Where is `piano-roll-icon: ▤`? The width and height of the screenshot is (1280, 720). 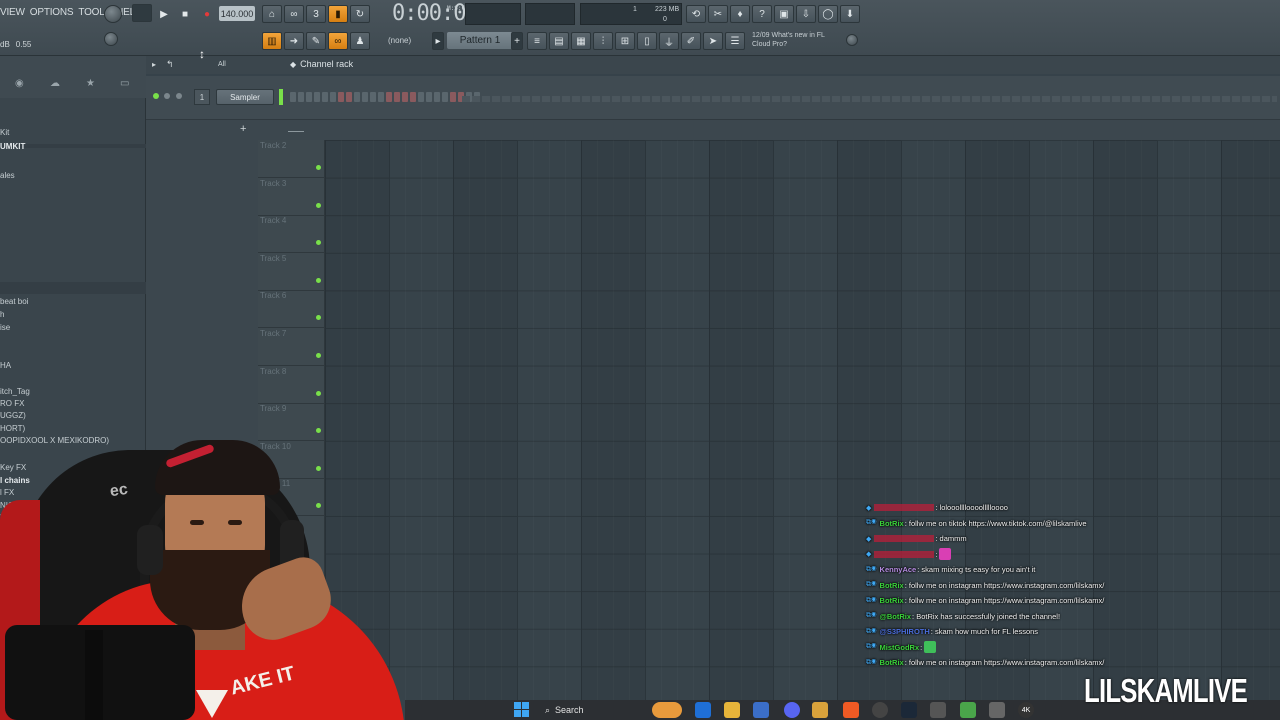
piano-roll-icon: ▤ is located at coordinates (559, 41).